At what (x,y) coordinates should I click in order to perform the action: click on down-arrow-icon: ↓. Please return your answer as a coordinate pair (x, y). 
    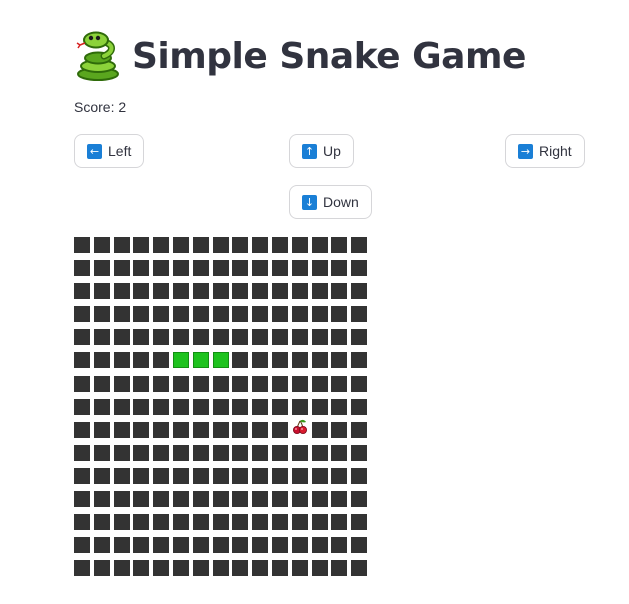
    Looking at the image, I should click on (309, 202).